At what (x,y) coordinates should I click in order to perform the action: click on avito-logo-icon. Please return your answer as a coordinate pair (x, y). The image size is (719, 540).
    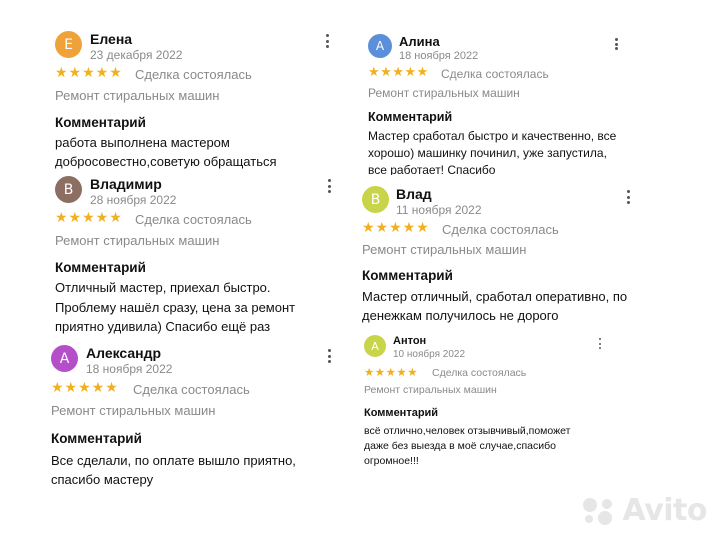
    Looking at the image, I should click on (597, 511).